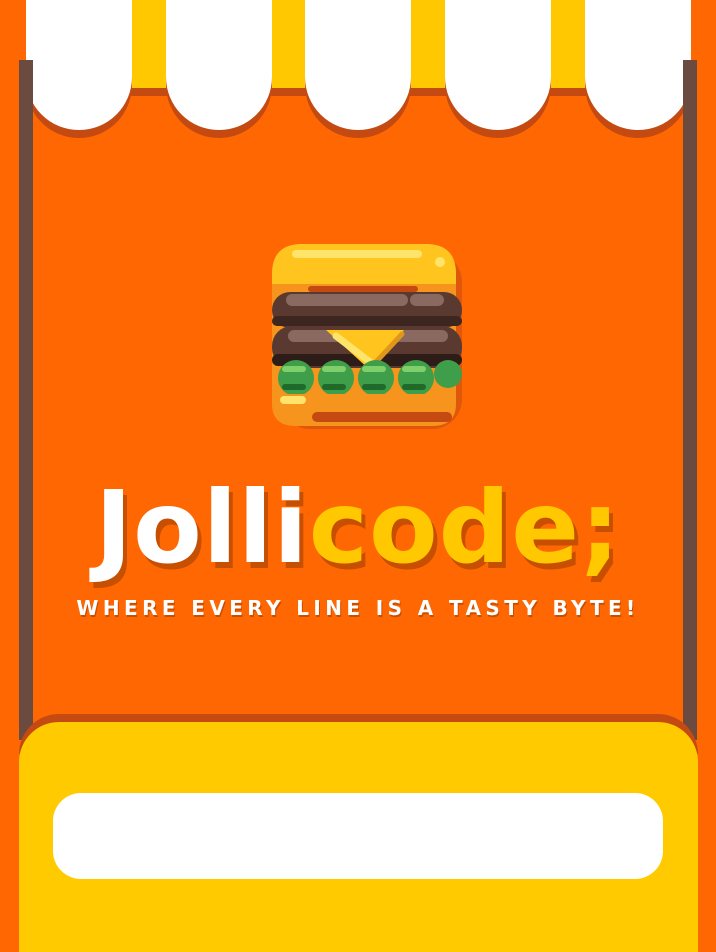 The image size is (716, 952). Describe the element at coordinates (26, 400) in the screenshot. I see `stall-post-left` at that location.